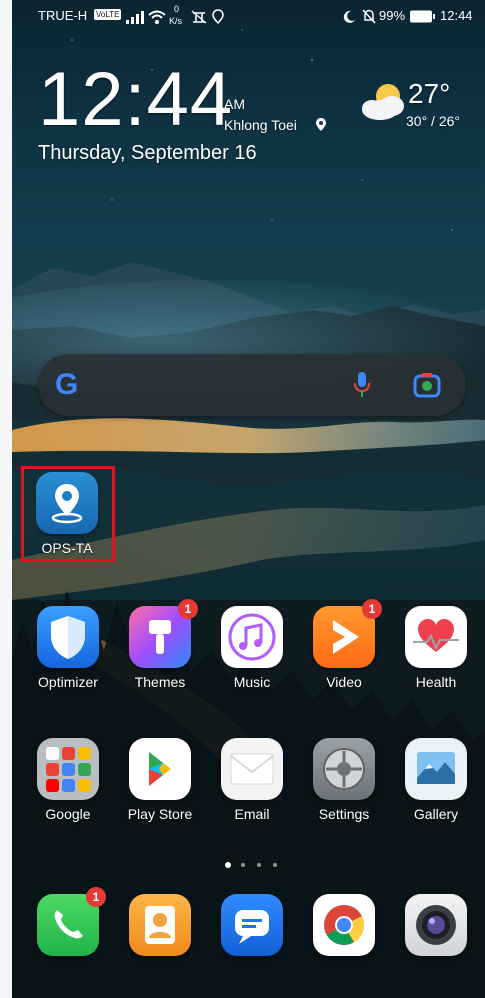  I want to click on clock-time: 12:44, so click(135, 100).